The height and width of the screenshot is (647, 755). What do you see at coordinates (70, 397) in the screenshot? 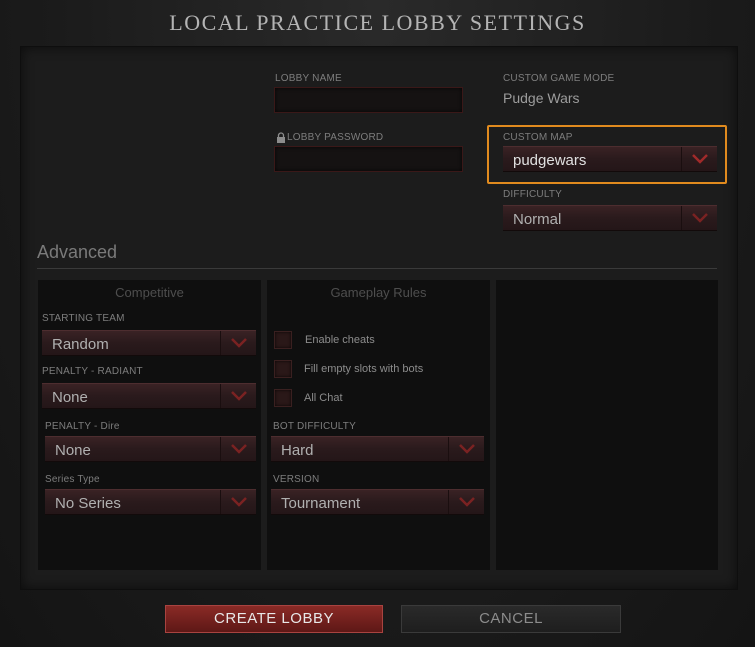
I see `penalty-radiant-value: None` at bounding box center [70, 397].